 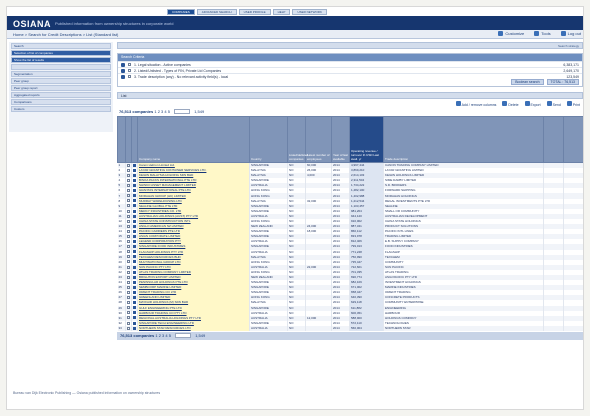 What do you see at coordinates (61, 102) in the screenshot?
I see `sidebar-item: Comparisons` at bounding box center [61, 102].